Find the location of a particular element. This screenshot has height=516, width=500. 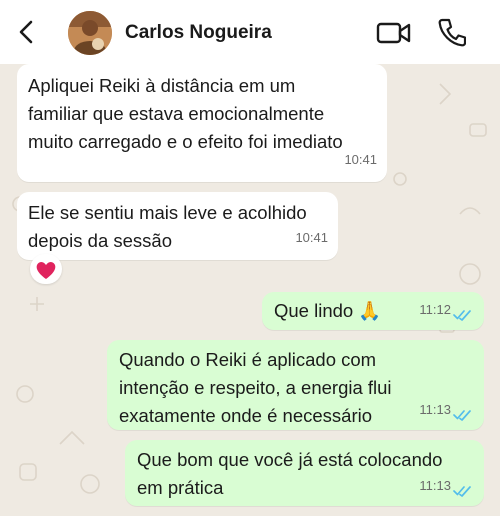

message-bubble-outgoing: Que lindo 🙏 11:12 is located at coordinates (373, 311).